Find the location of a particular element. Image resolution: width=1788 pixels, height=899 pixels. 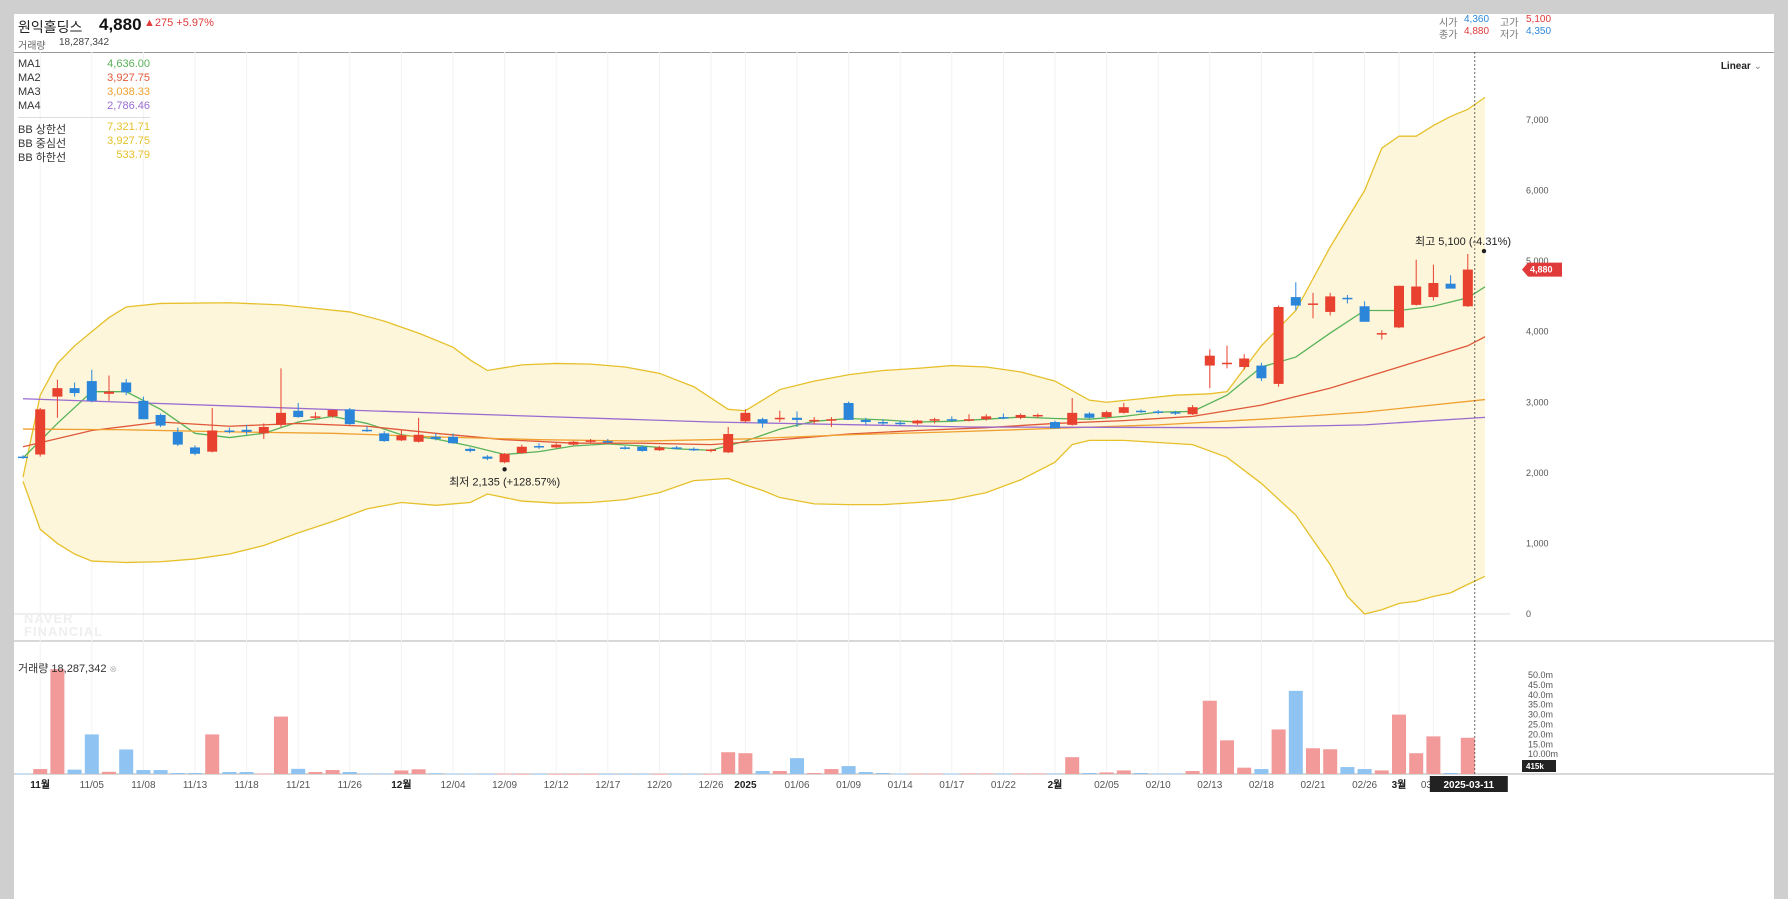

current-price-label: 4,880 is located at coordinates (1541, 270).